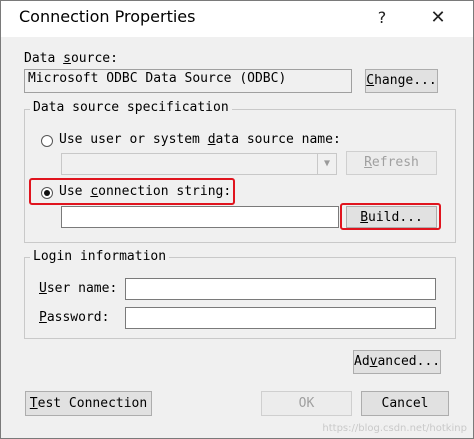 This screenshot has width=474, height=439. Describe the element at coordinates (88, 403) in the screenshot. I see `test-connection-button: Test Connection` at that location.